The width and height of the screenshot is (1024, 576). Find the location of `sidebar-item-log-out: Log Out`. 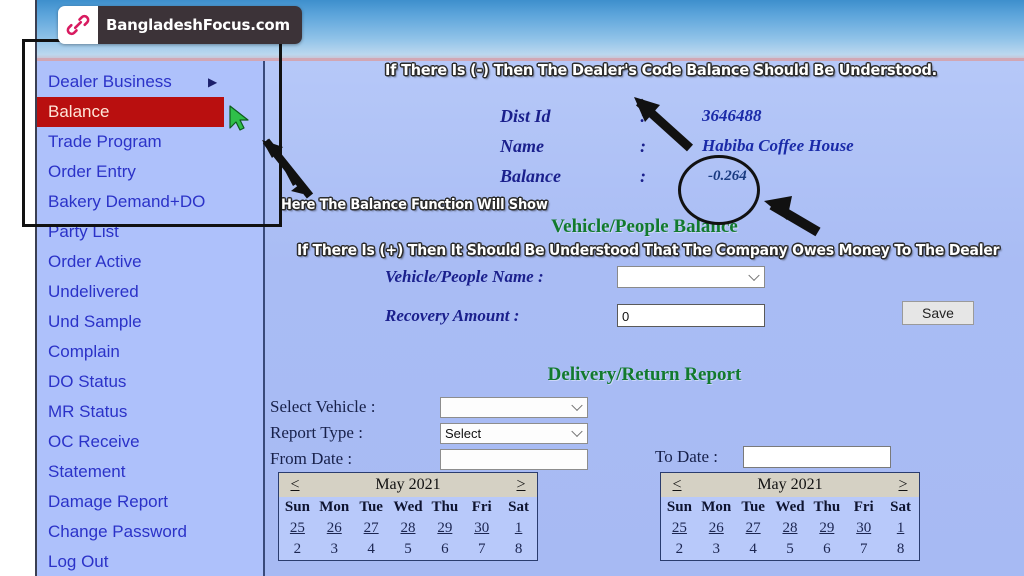

sidebar-item-log-out: Log Out is located at coordinates (150, 561).